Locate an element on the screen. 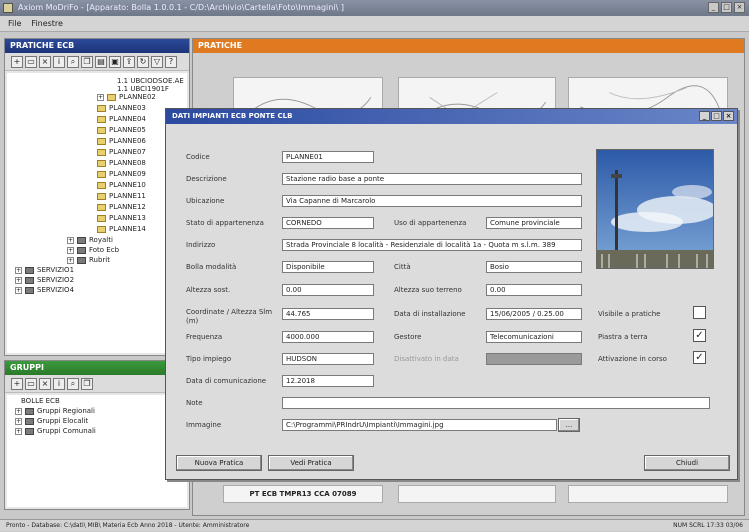 The height and width of the screenshot is (532, 749). tree-item: PLANNE08 is located at coordinates (121, 163).